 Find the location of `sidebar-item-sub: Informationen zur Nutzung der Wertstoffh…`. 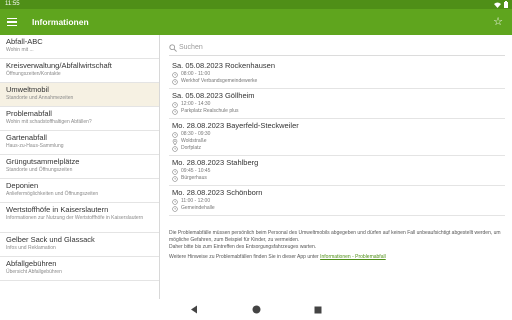

sidebar-item-sub: Informationen zur Nutzung der Wertstoffh… is located at coordinates (75, 218).